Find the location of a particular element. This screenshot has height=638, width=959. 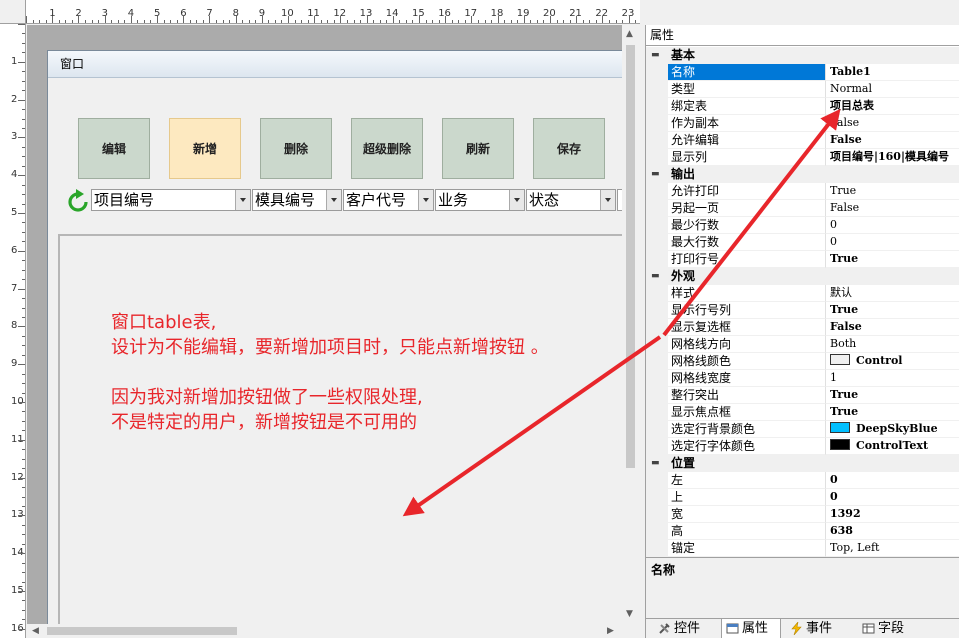

property-name: 宽 is located at coordinates (747, 514).